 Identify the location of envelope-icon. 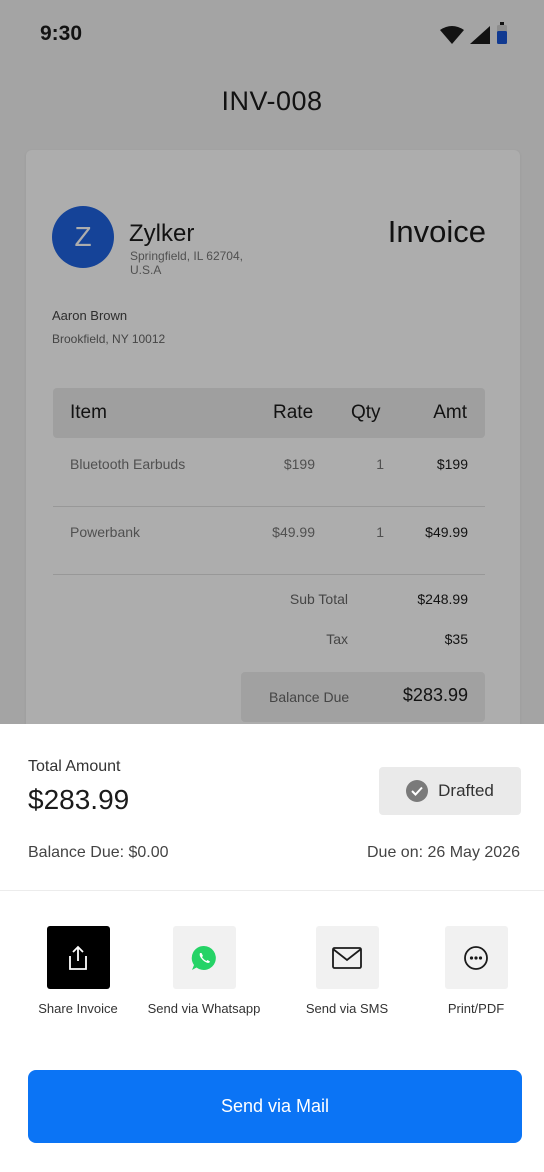
(347, 957).